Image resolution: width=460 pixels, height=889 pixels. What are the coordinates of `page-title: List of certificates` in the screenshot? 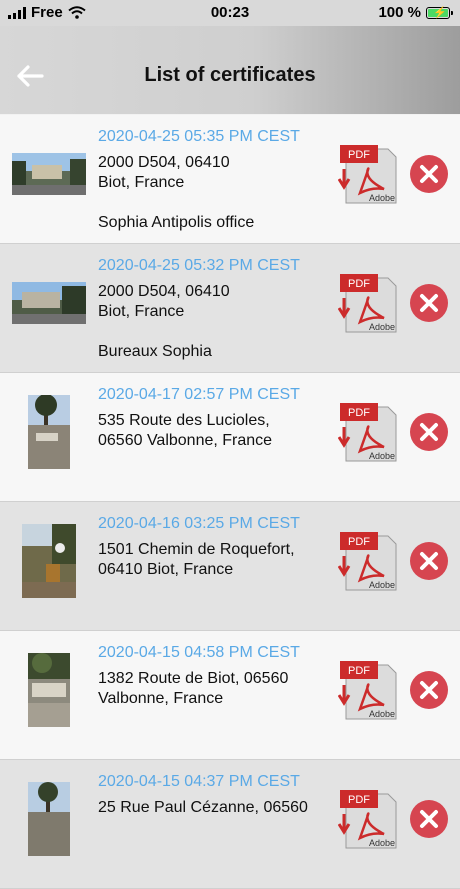 It's located at (230, 75).